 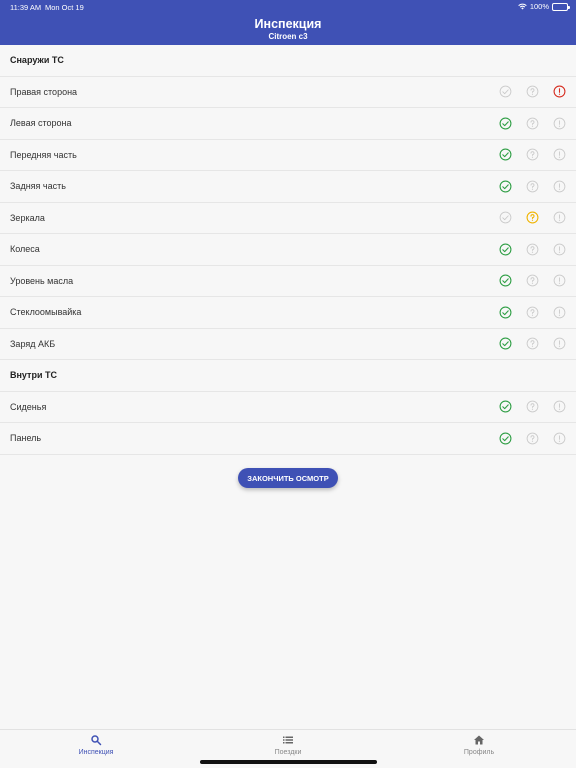 What do you see at coordinates (288, 187) in the screenshot?
I see `inspection-item: Задняя часть` at bounding box center [288, 187].